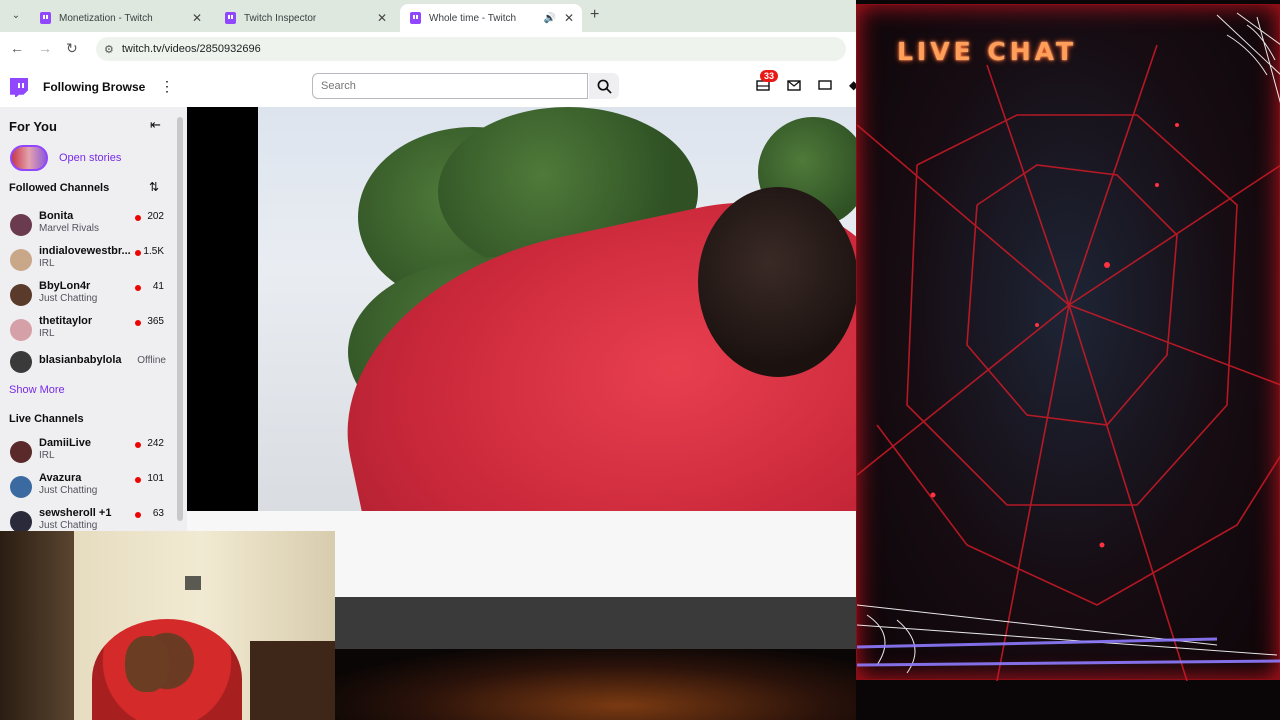  Describe the element at coordinates (471, 49) in the screenshot. I see `url-bar: ⚙ twitch.tv/videos/2850932696` at that location.